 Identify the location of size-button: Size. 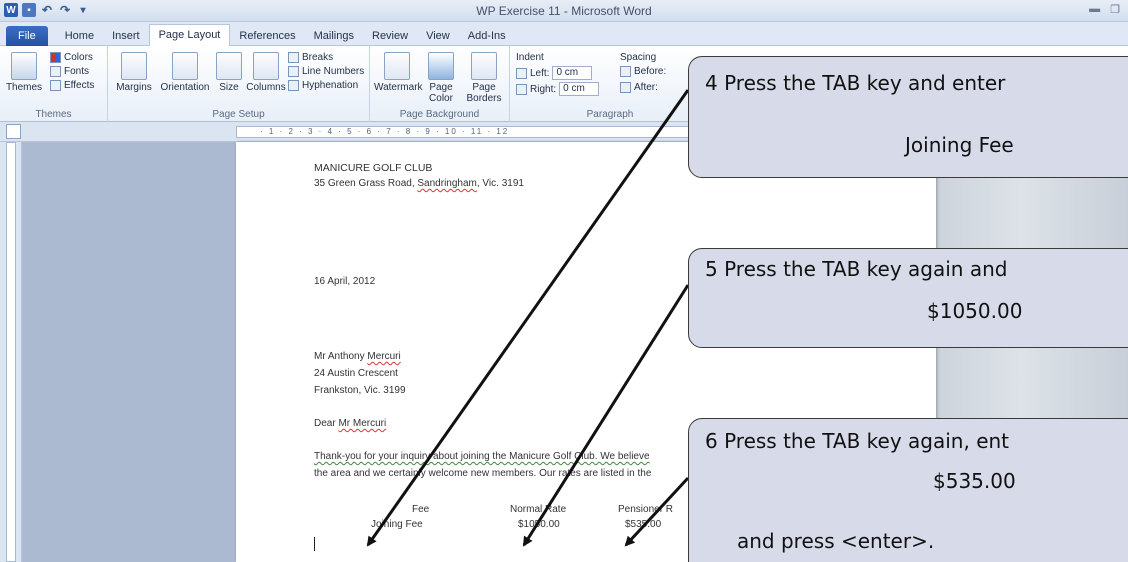
(229, 72).